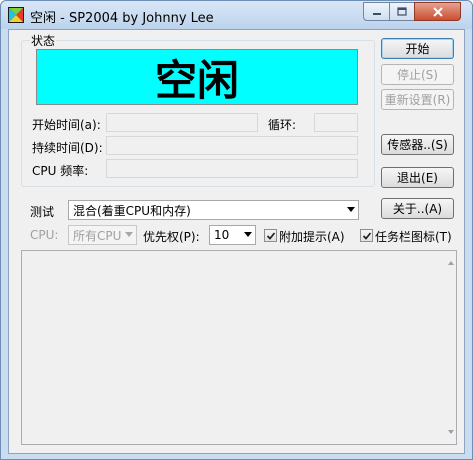 Image resolution: width=473 pixels, height=460 pixels. Describe the element at coordinates (222, 235) in the screenshot. I see `priority-select-value: 10` at that location.